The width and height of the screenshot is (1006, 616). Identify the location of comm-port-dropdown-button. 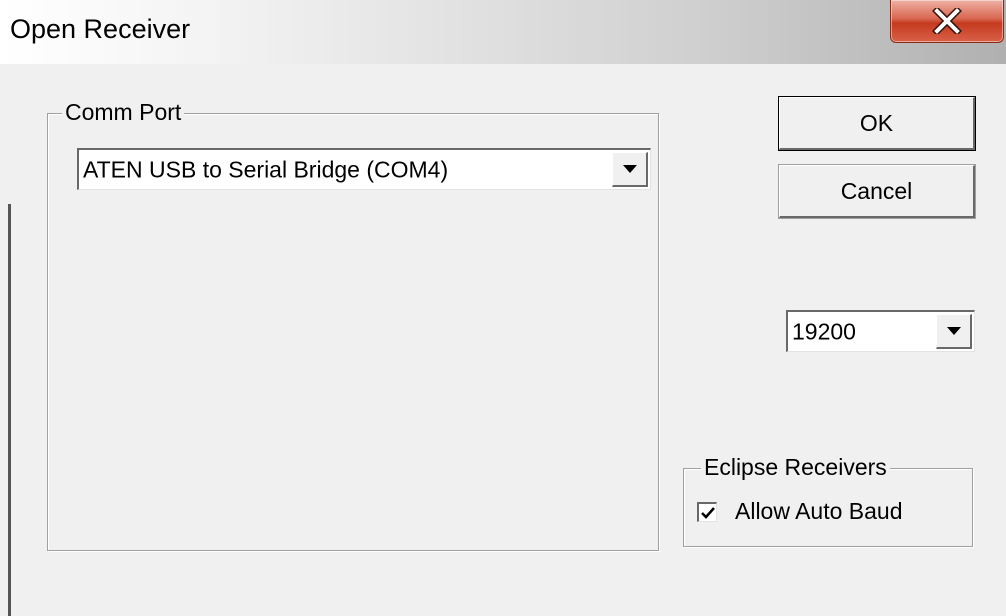
(630, 169).